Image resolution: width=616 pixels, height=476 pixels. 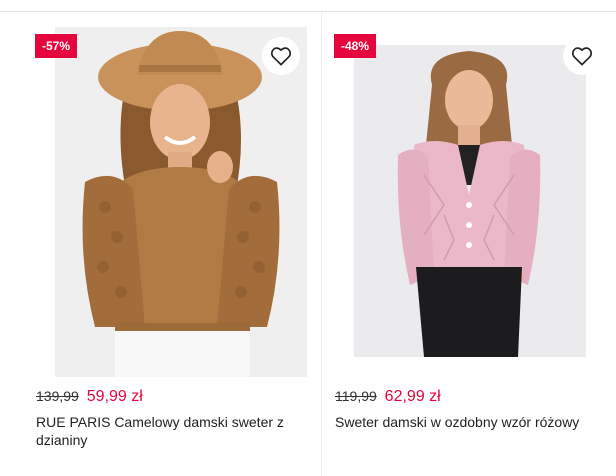 I want to click on old-price: 139,99, so click(x=57, y=396).